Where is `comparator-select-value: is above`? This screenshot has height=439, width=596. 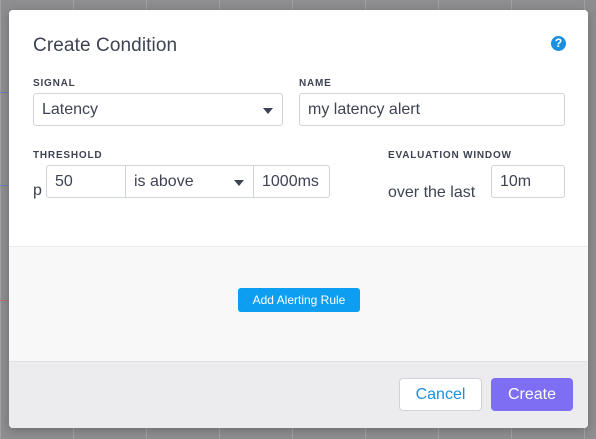 comparator-select-value: is above is located at coordinates (164, 181).